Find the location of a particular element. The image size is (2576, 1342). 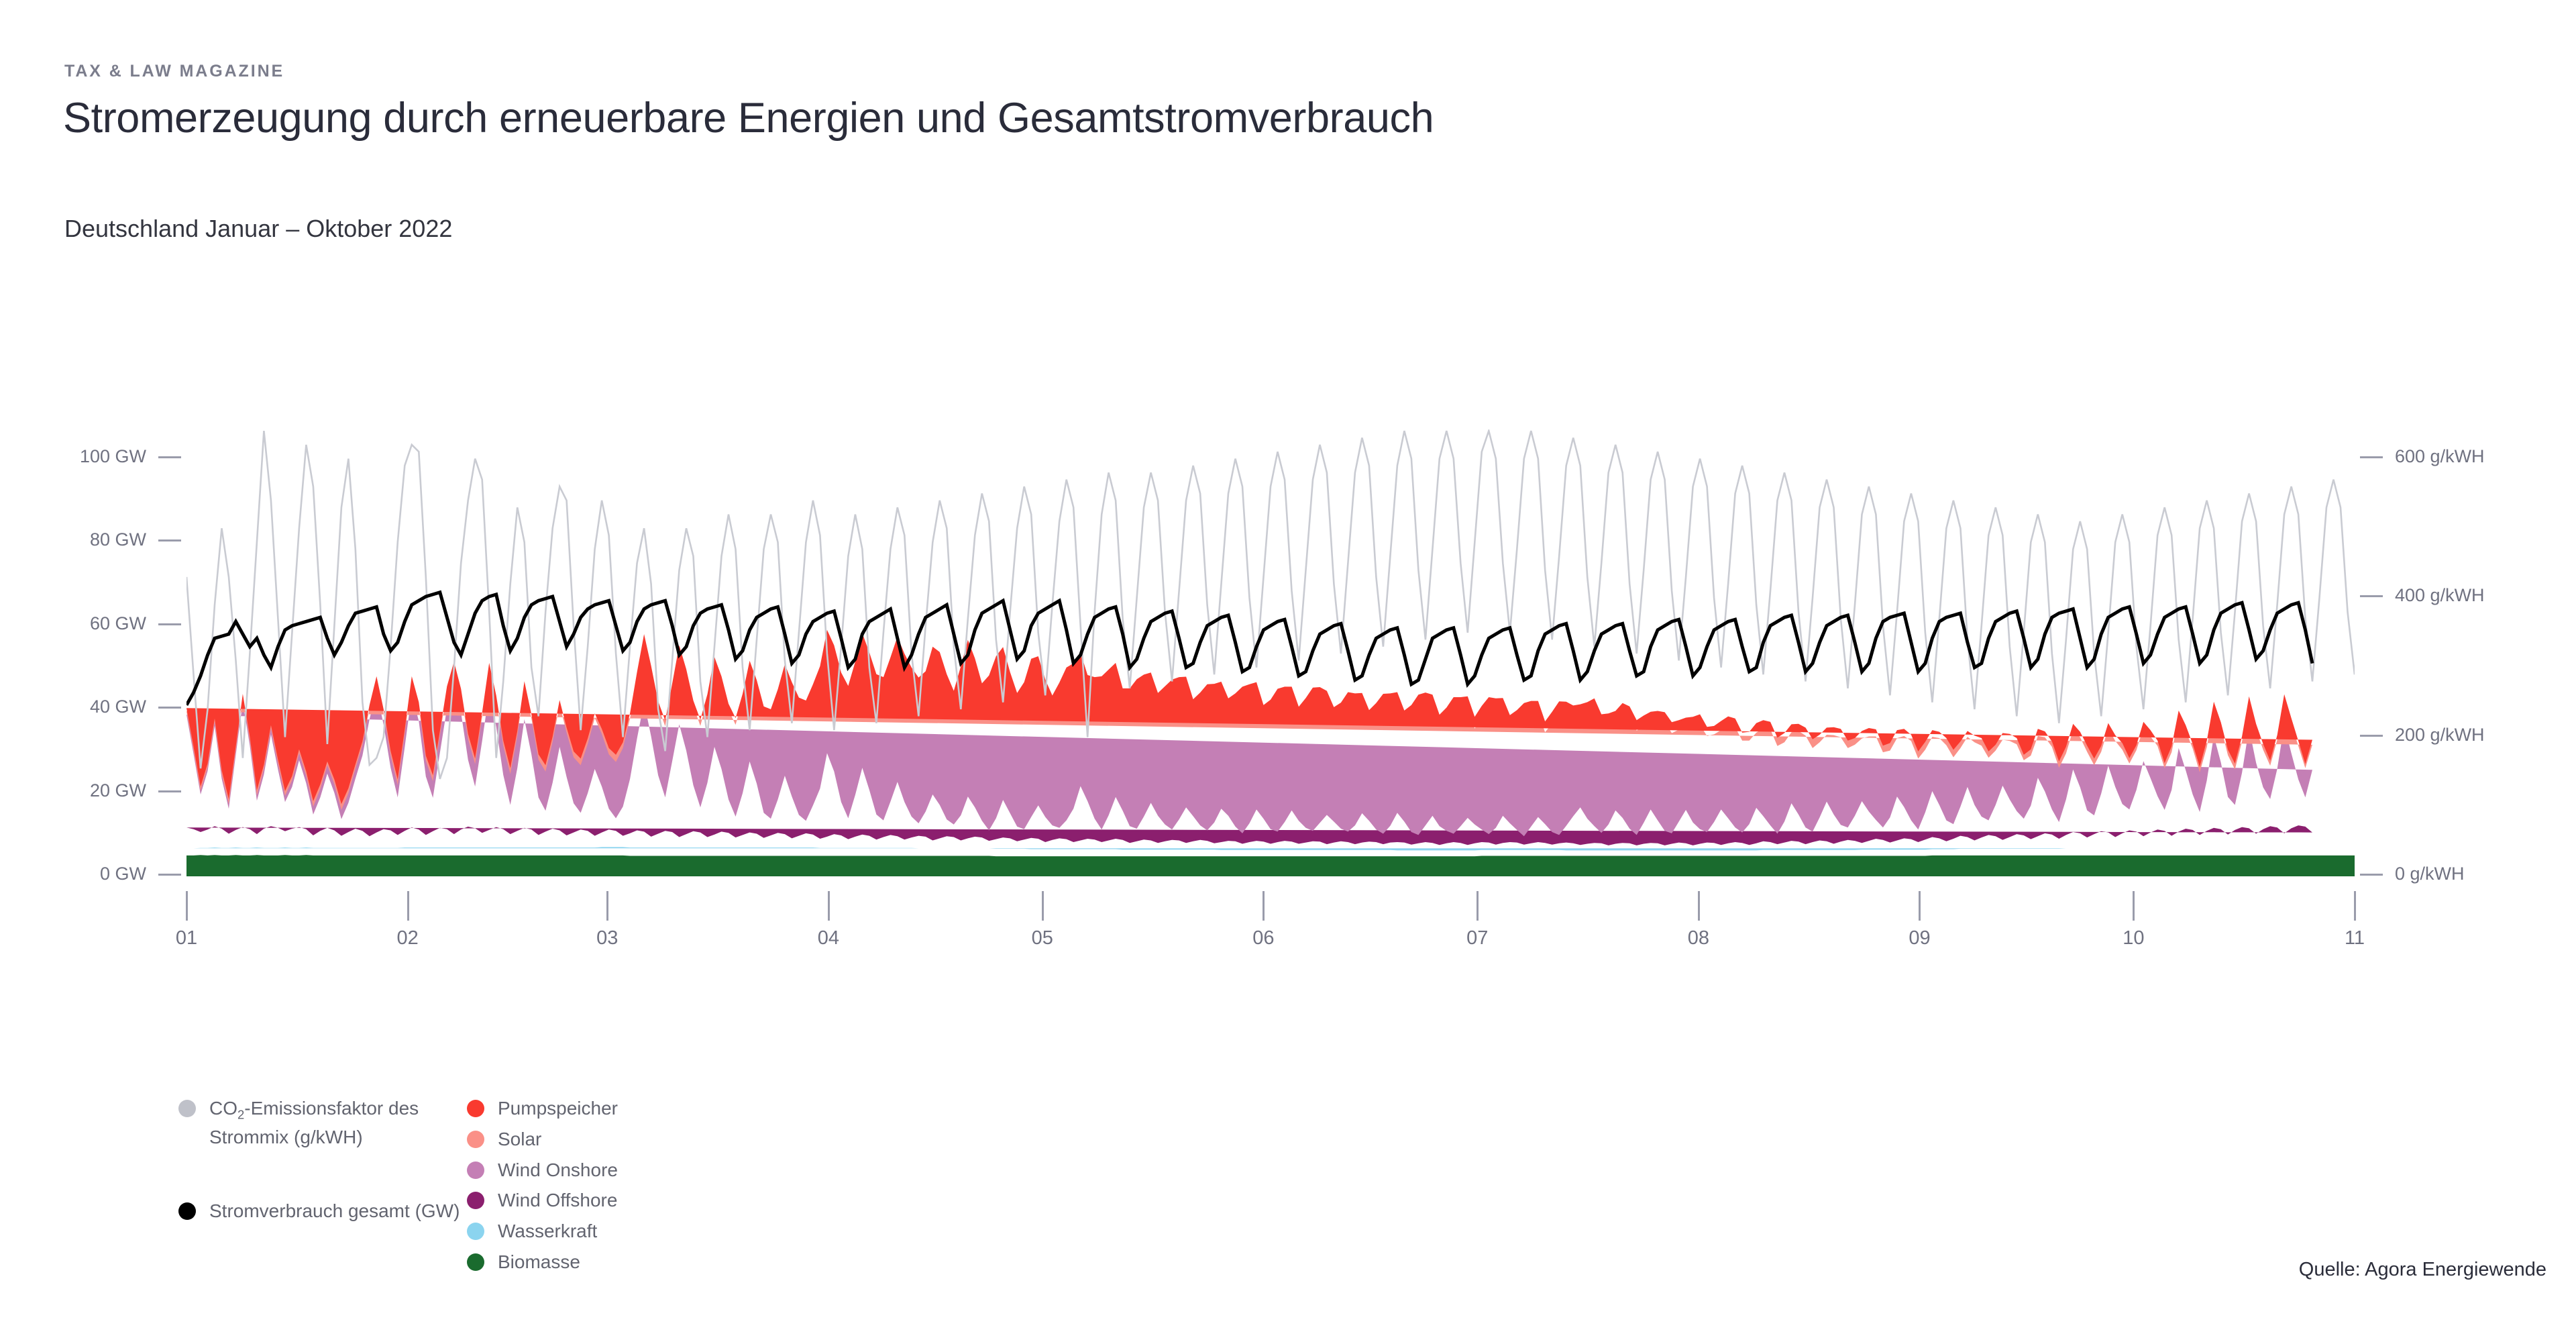

x-axis-tick-label: 08 is located at coordinates (1698, 938).